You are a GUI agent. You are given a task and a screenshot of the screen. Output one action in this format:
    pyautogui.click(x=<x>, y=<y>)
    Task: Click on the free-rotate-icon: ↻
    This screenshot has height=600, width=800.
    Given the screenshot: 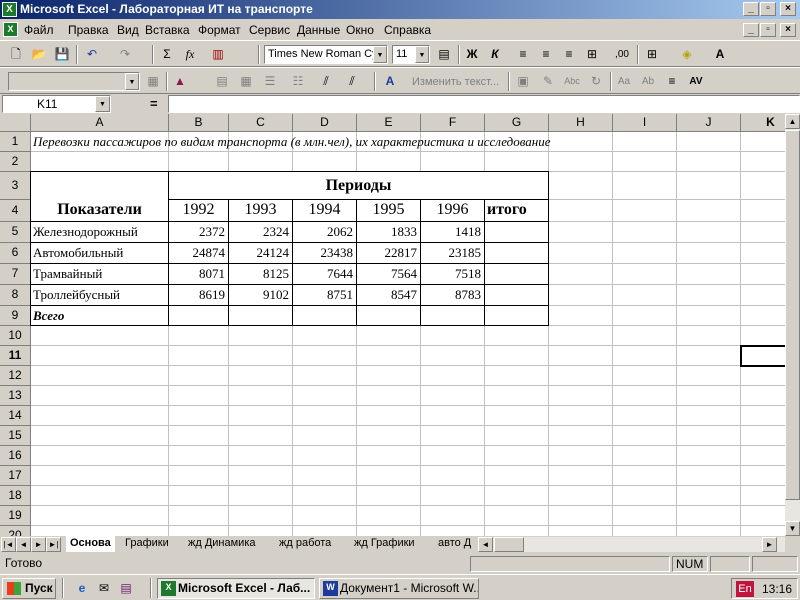 What is the action you would take?
    pyautogui.click(x=596, y=81)
    